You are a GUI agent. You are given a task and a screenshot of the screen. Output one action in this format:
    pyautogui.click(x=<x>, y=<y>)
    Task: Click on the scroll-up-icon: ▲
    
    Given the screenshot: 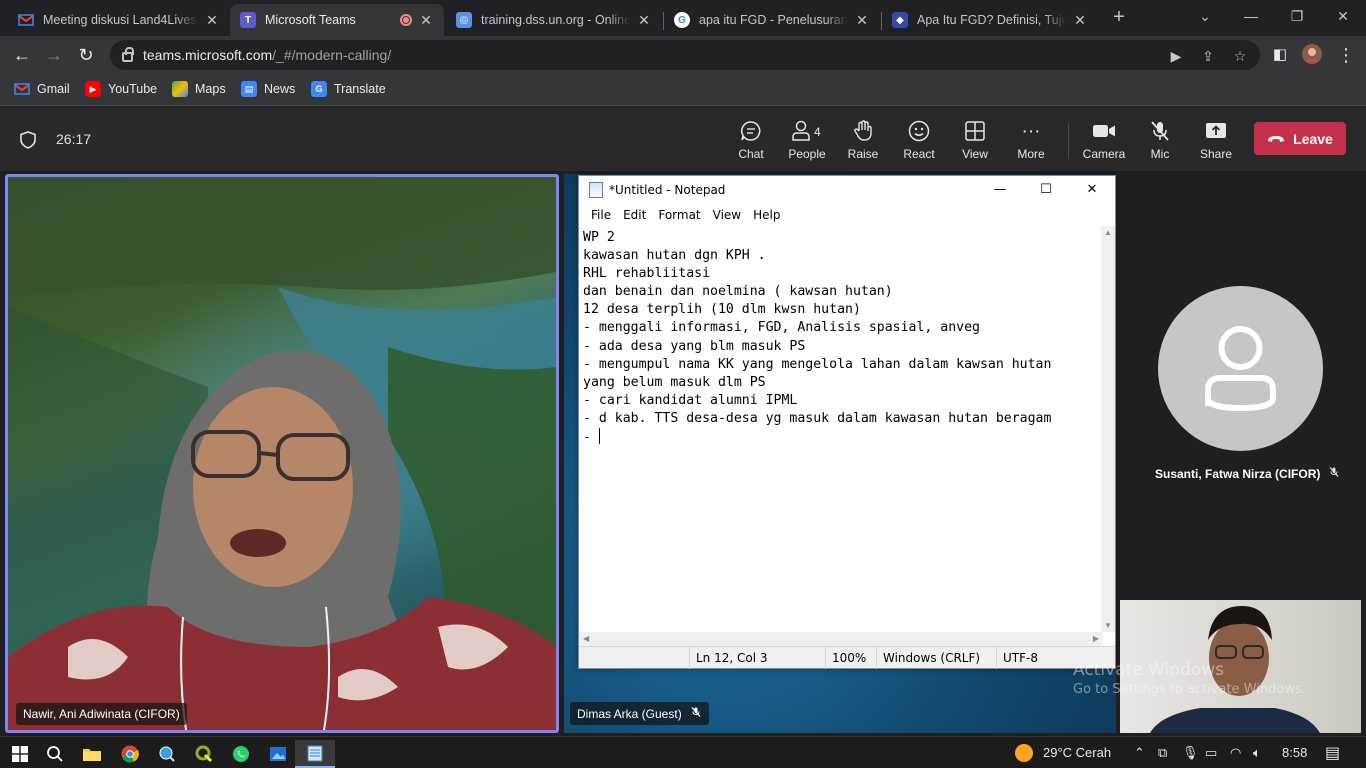 What is the action you would take?
    pyautogui.click(x=1108, y=232)
    